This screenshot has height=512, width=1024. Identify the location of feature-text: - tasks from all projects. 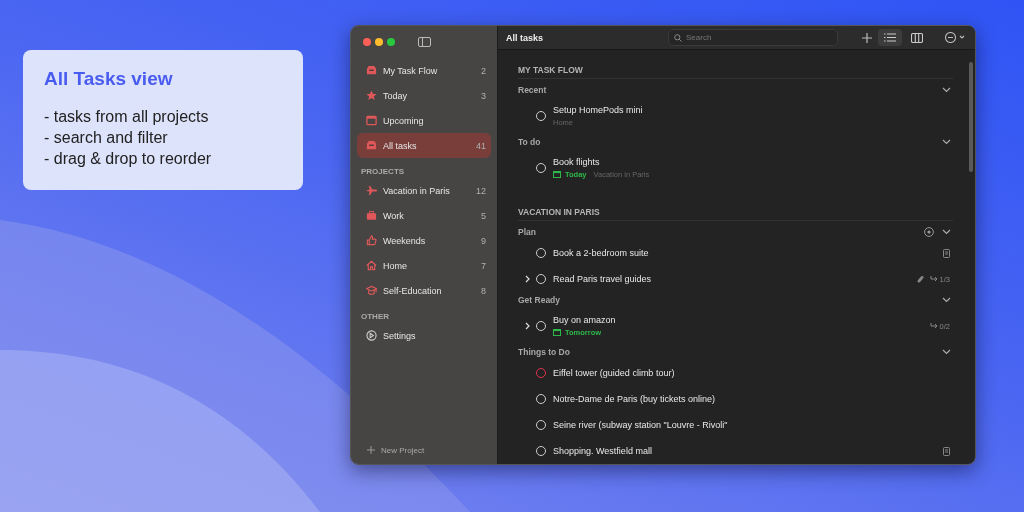
(127, 117).